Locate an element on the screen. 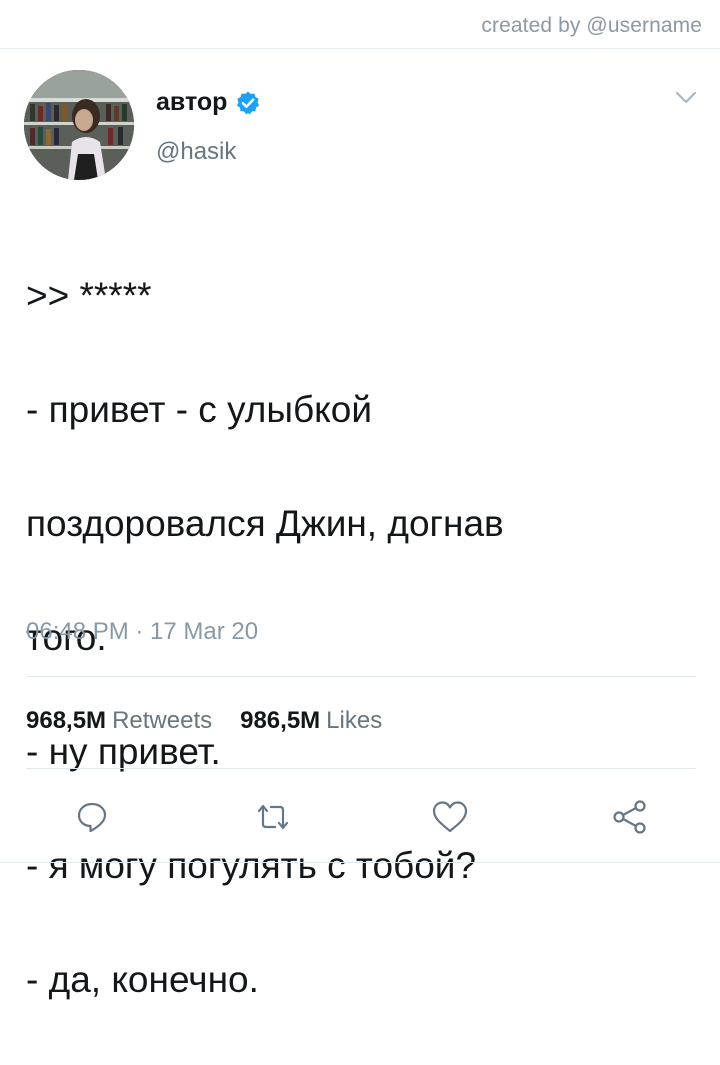 The width and height of the screenshot is (720, 1065). bottom-divider is located at coordinates (360, 862).